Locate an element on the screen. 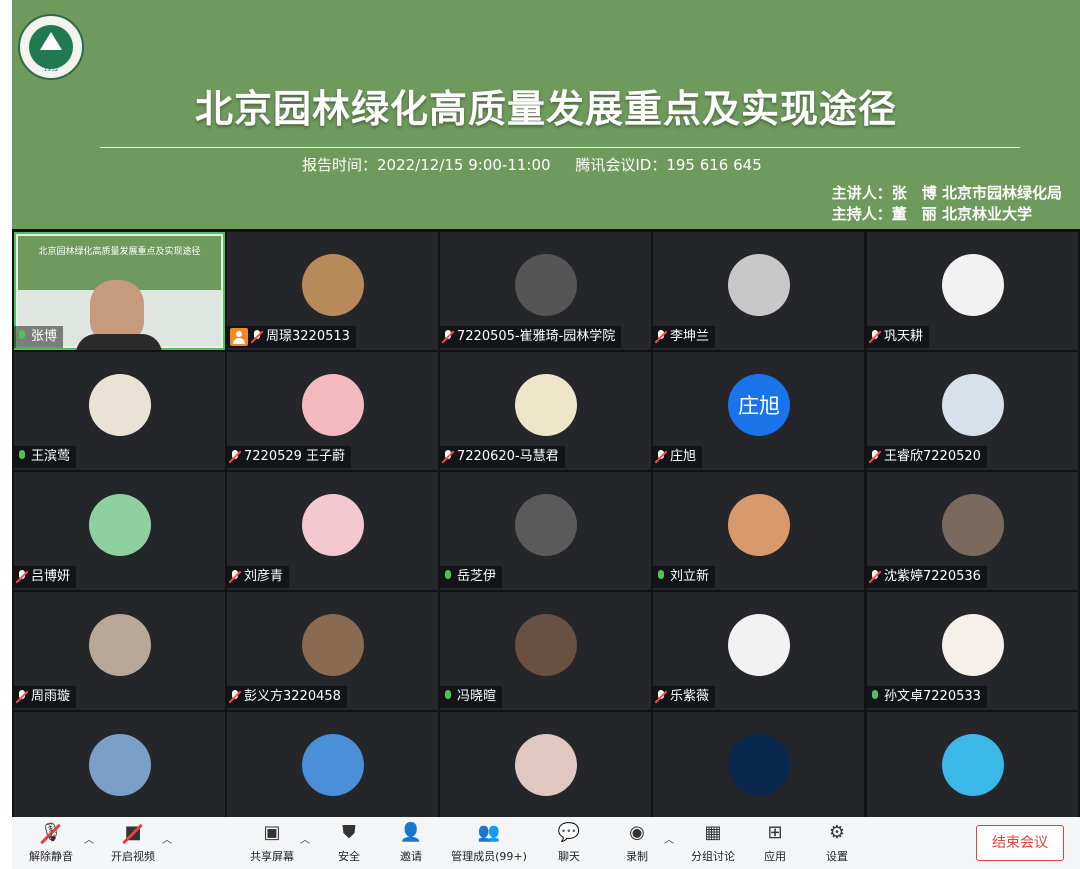 The height and width of the screenshot is (869, 1080). participant-tile: 巩天耕 is located at coordinates (972, 291).